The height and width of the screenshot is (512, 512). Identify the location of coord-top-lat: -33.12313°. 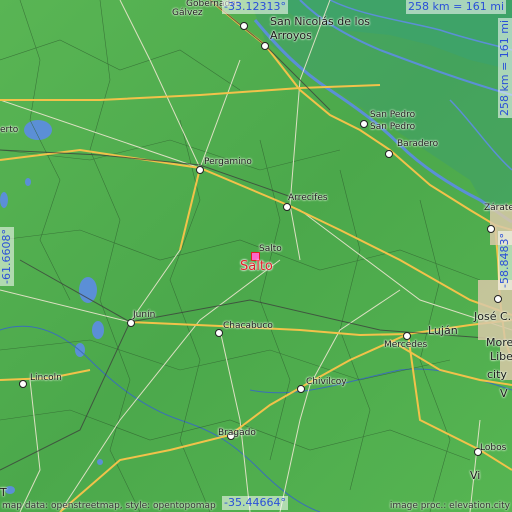
(255, 7).